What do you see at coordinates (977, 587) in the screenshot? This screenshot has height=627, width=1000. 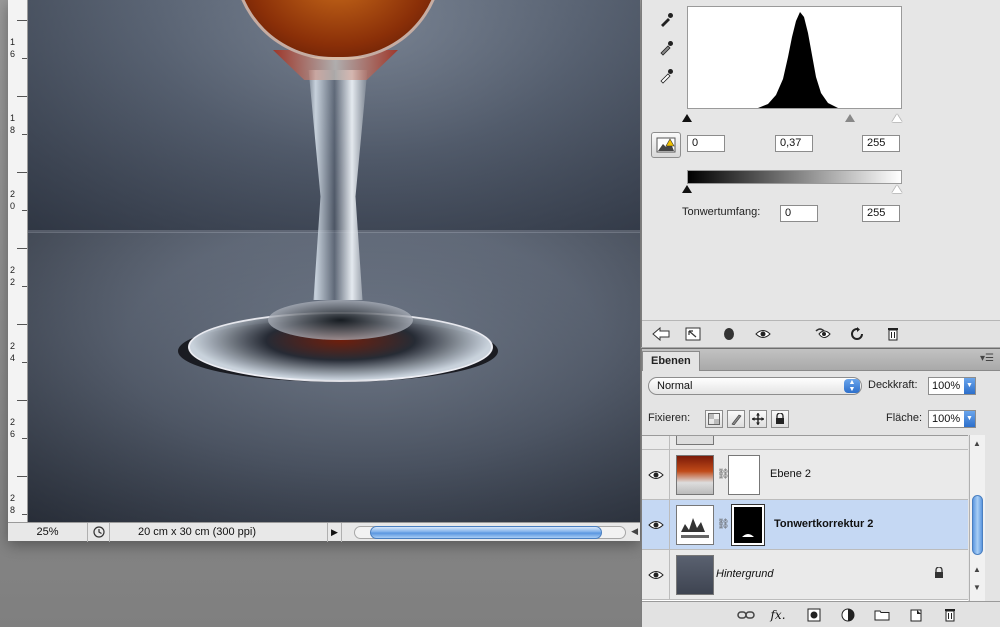 I see `scroll-down-arrow-icon: ▼` at bounding box center [977, 587].